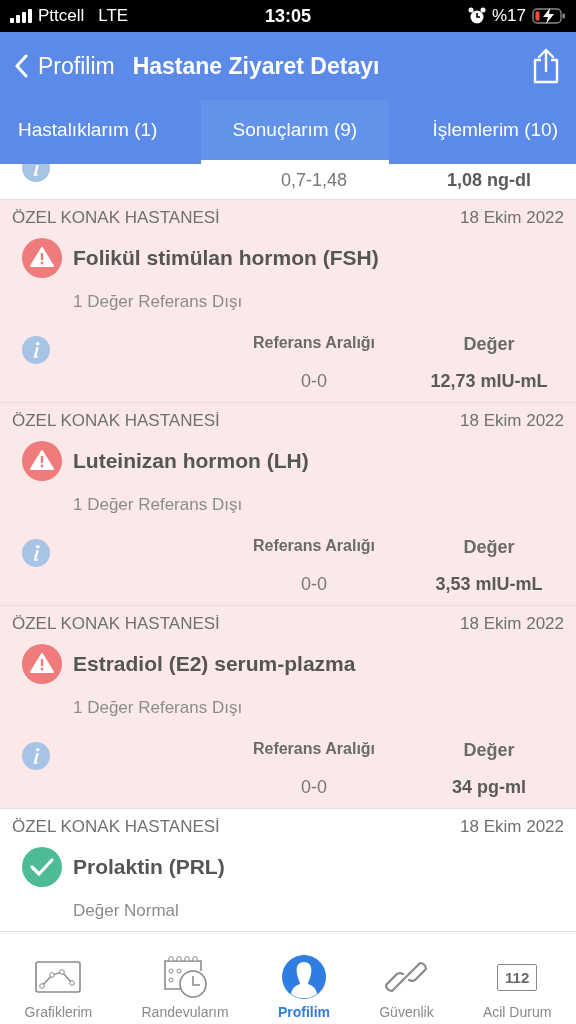  I want to click on bottom-tab: Randevularım, so click(185, 987).